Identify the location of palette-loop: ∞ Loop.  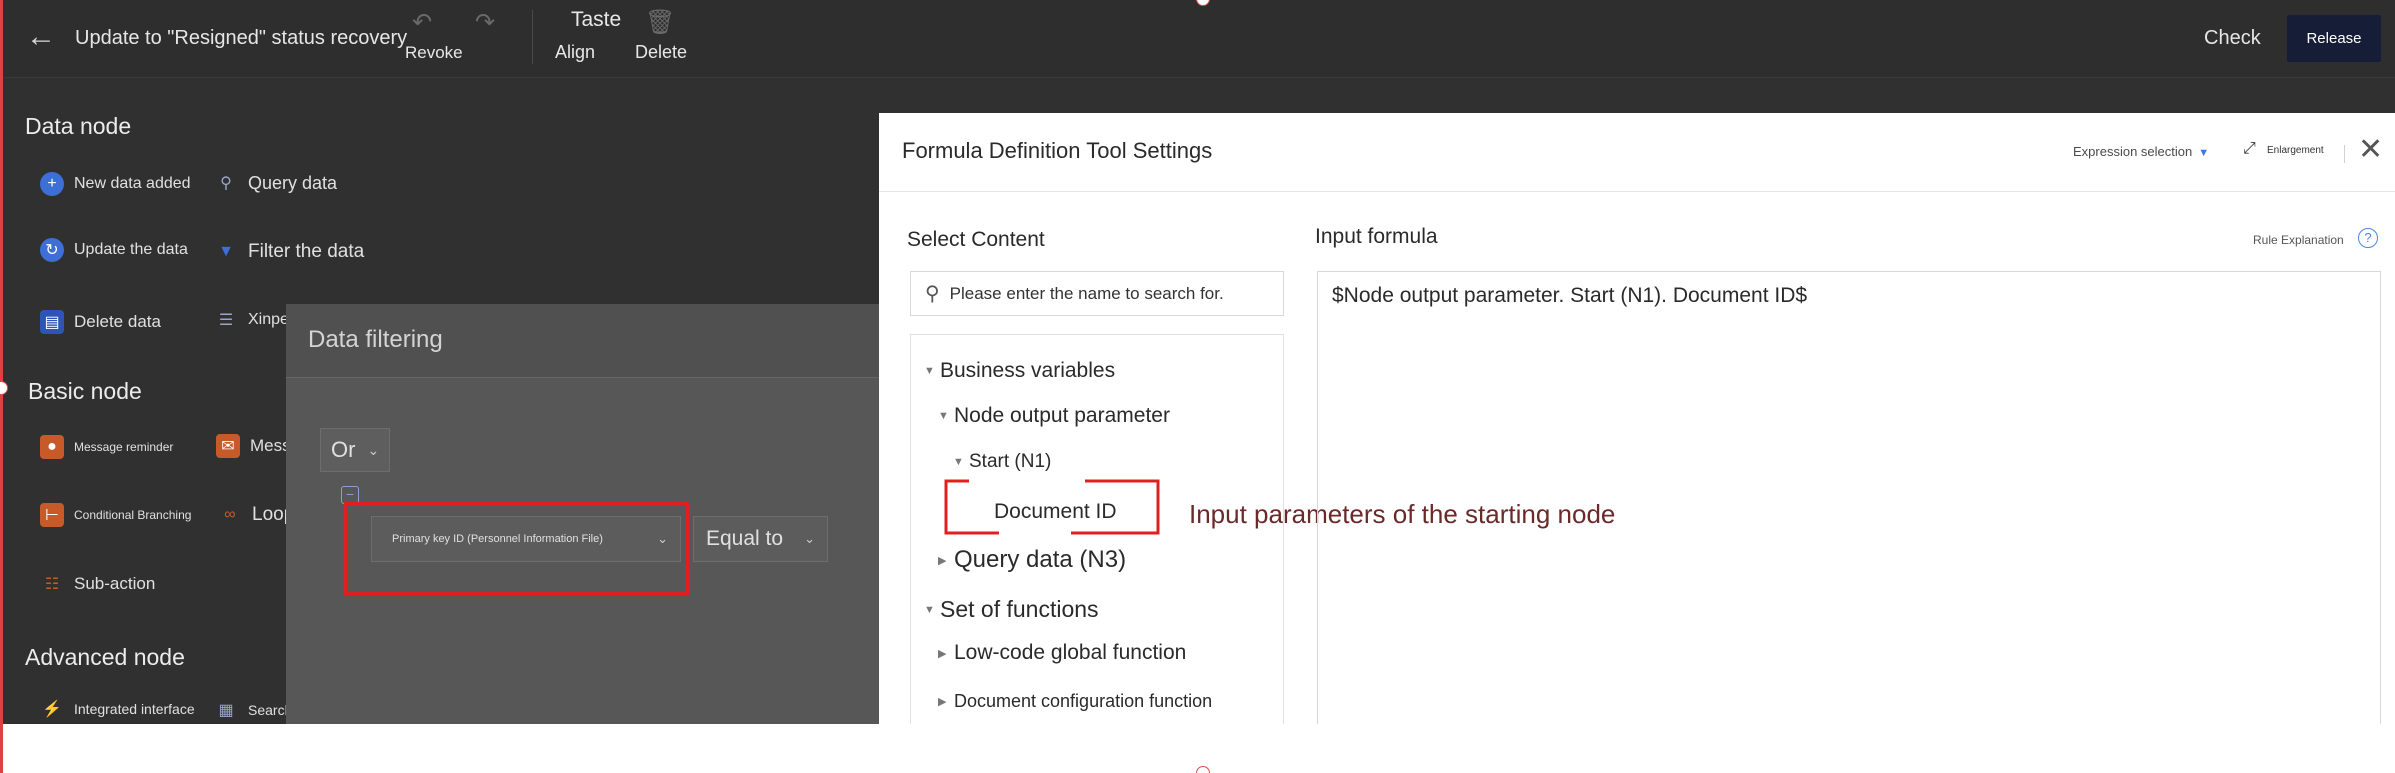
(256, 515).